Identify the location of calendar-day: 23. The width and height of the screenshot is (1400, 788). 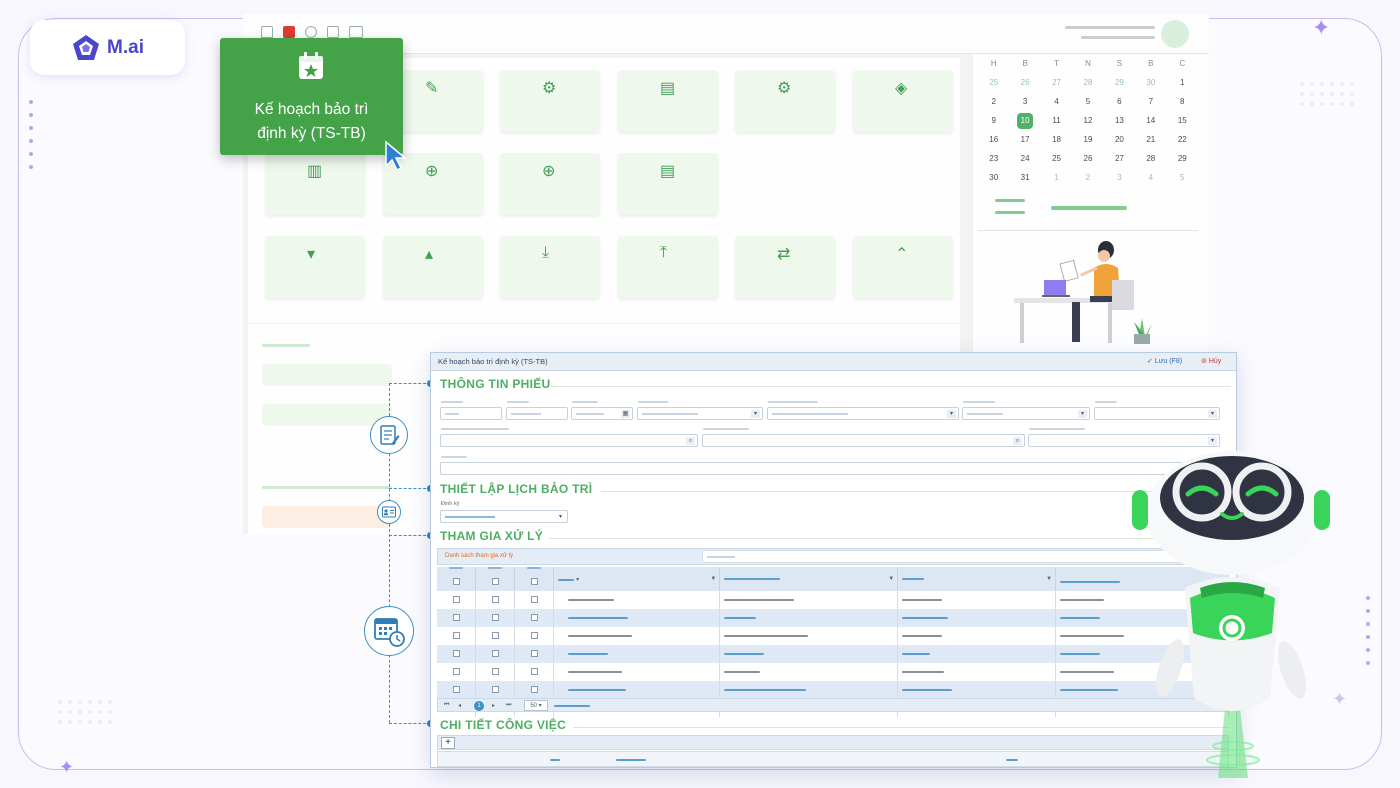
(993, 158).